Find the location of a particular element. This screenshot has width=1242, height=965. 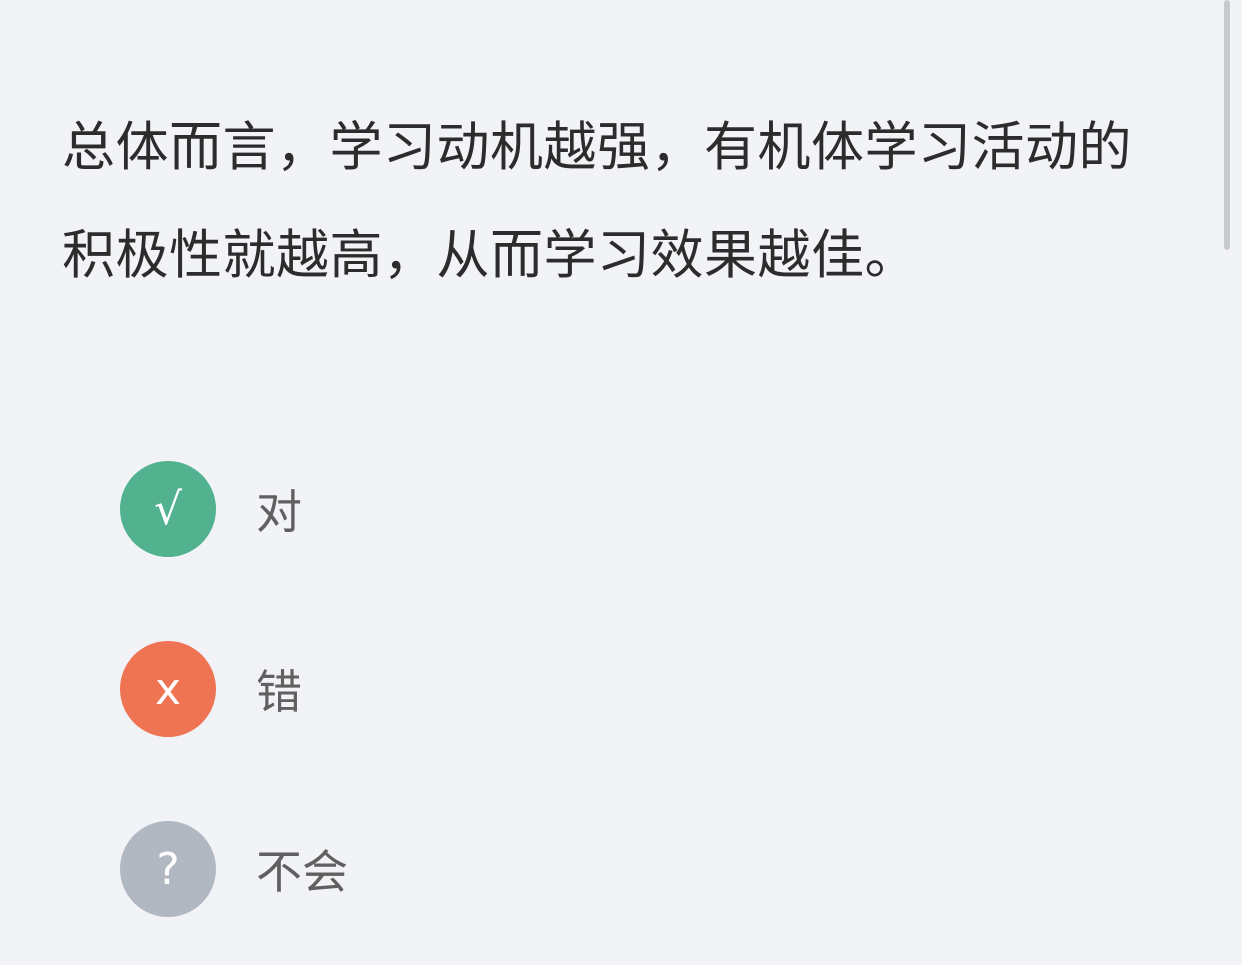

cross-icon: x is located at coordinates (168, 689).